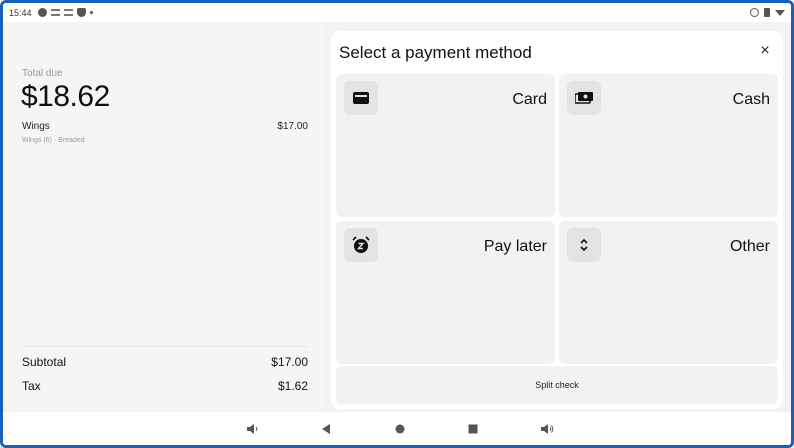 The width and height of the screenshot is (794, 448). I want to click on split-check-button: Split check, so click(557, 385).